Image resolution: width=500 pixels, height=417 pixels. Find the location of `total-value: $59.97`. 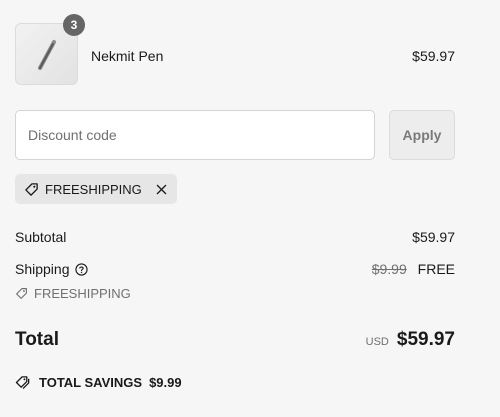

total-value: $59.97 is located at coordinates (425, 339).